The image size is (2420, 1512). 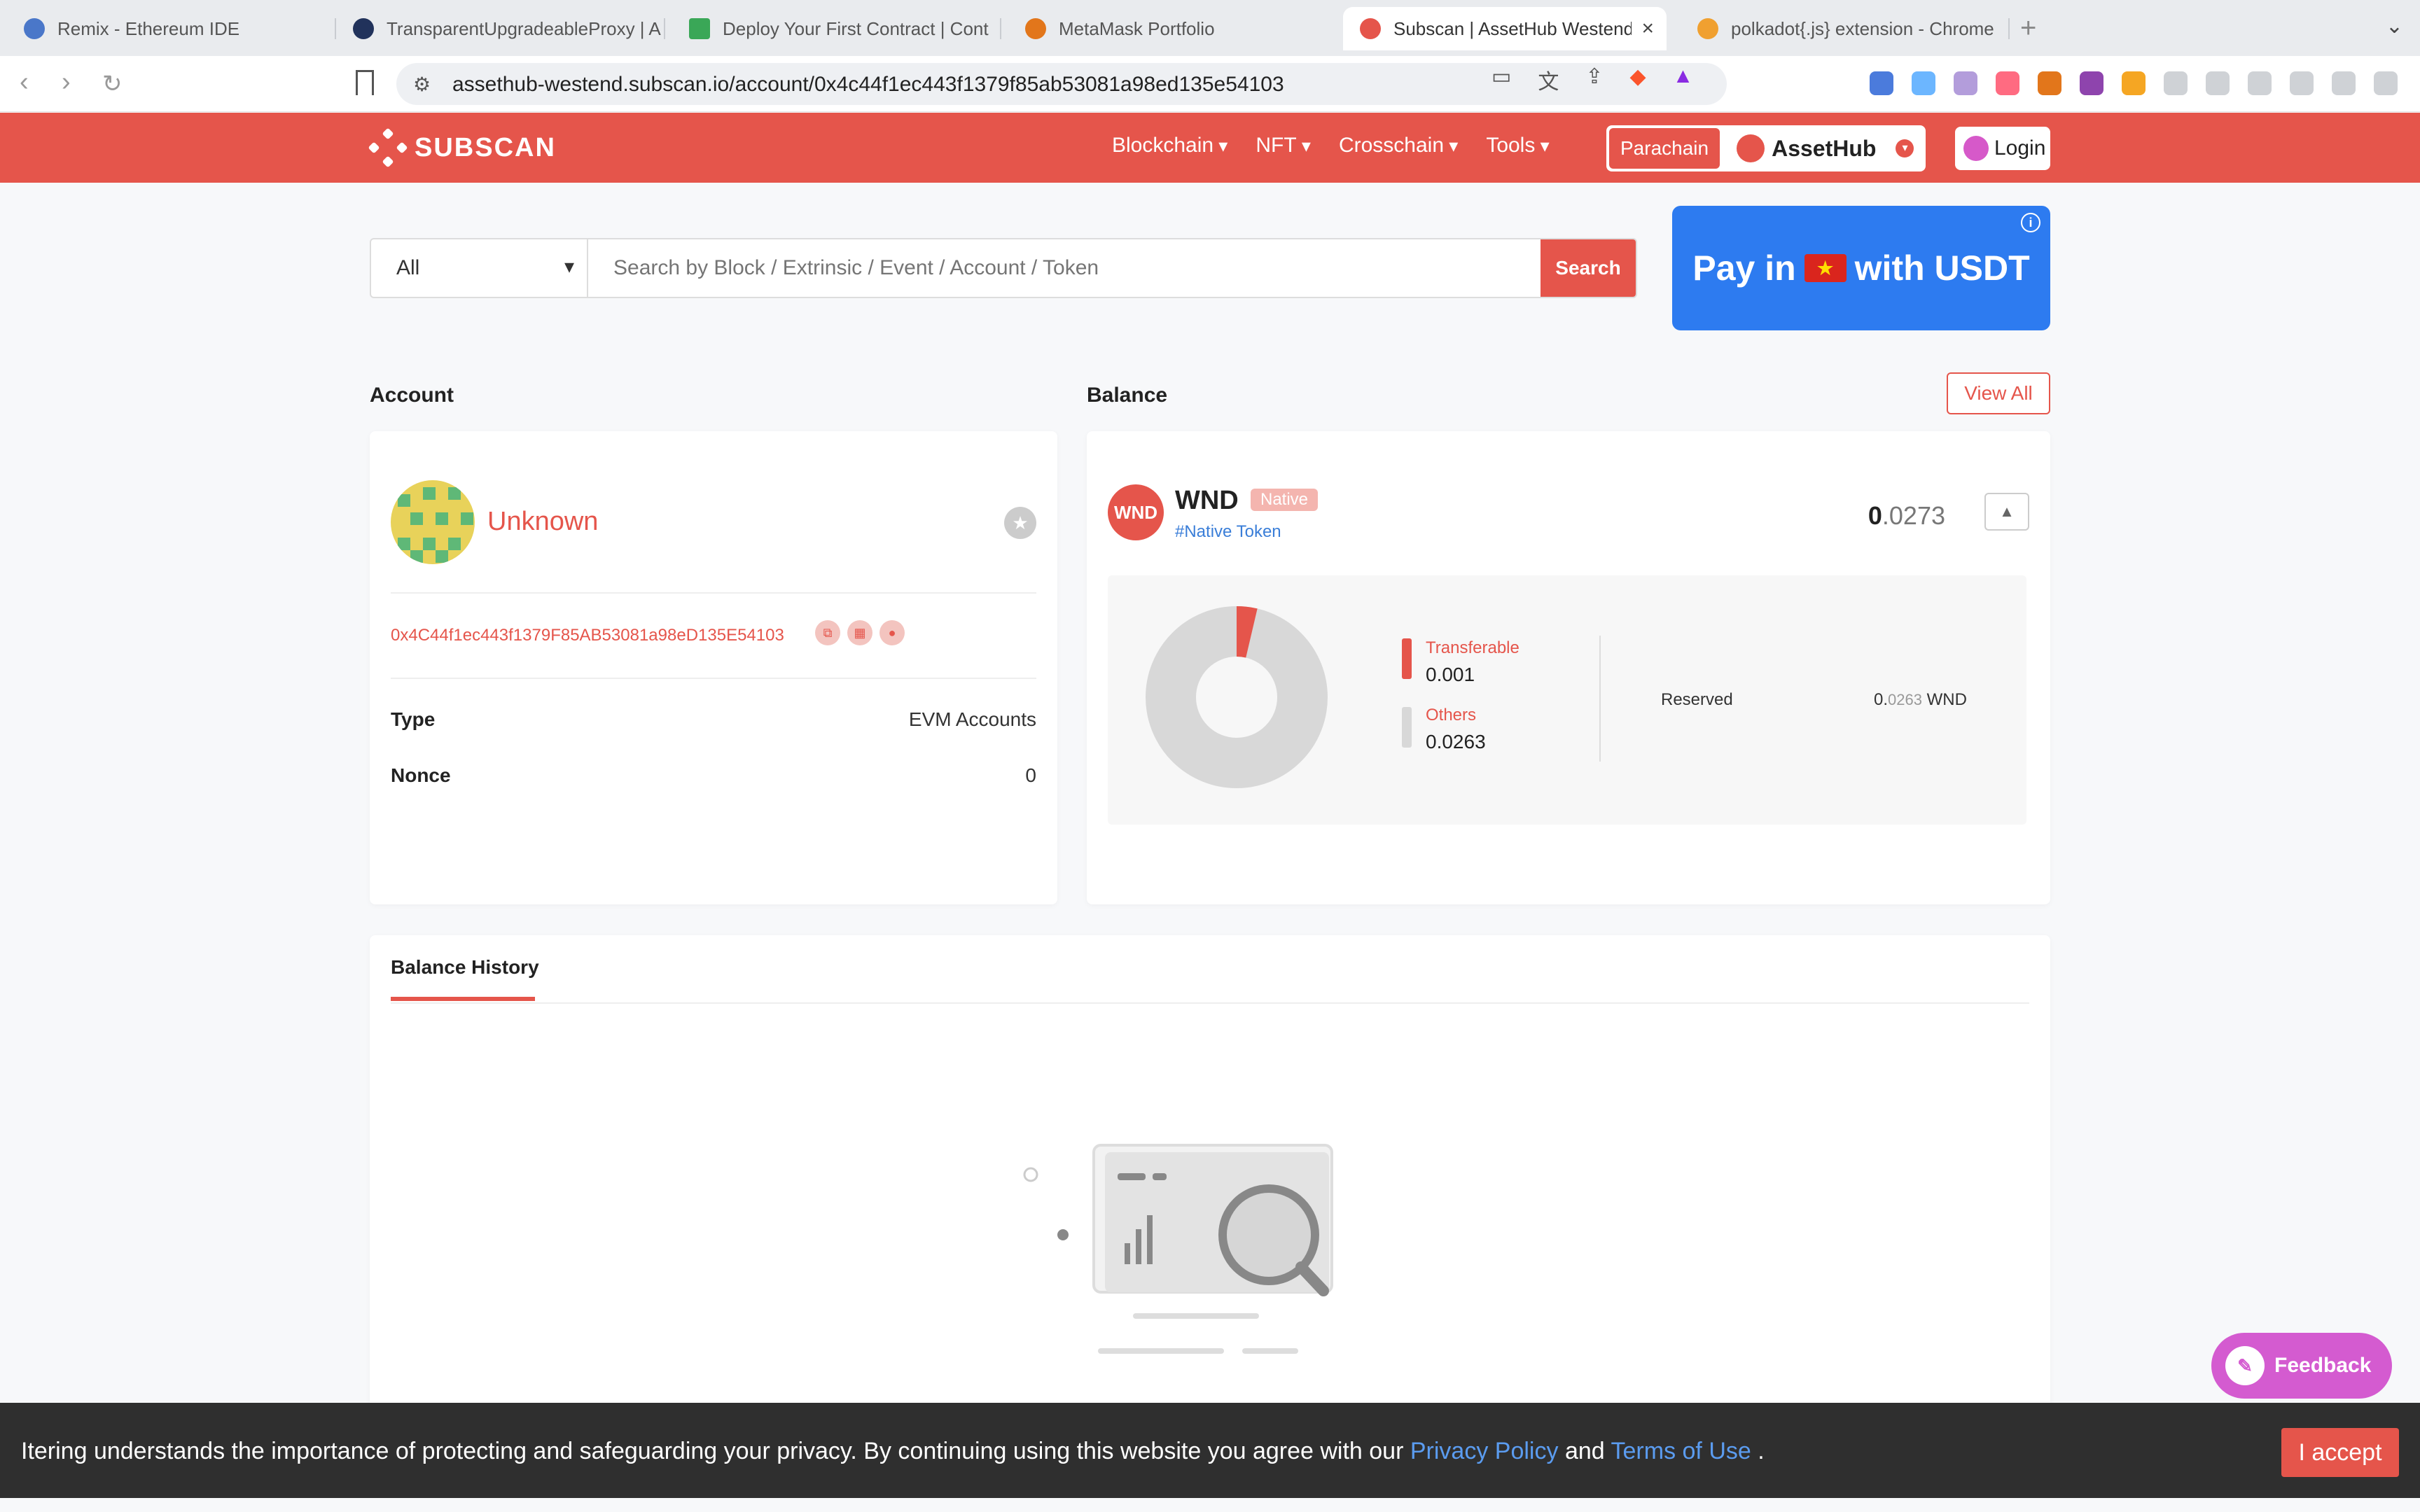 I want to click on reserved-frac: 0263, so click(x=1905, y=699).